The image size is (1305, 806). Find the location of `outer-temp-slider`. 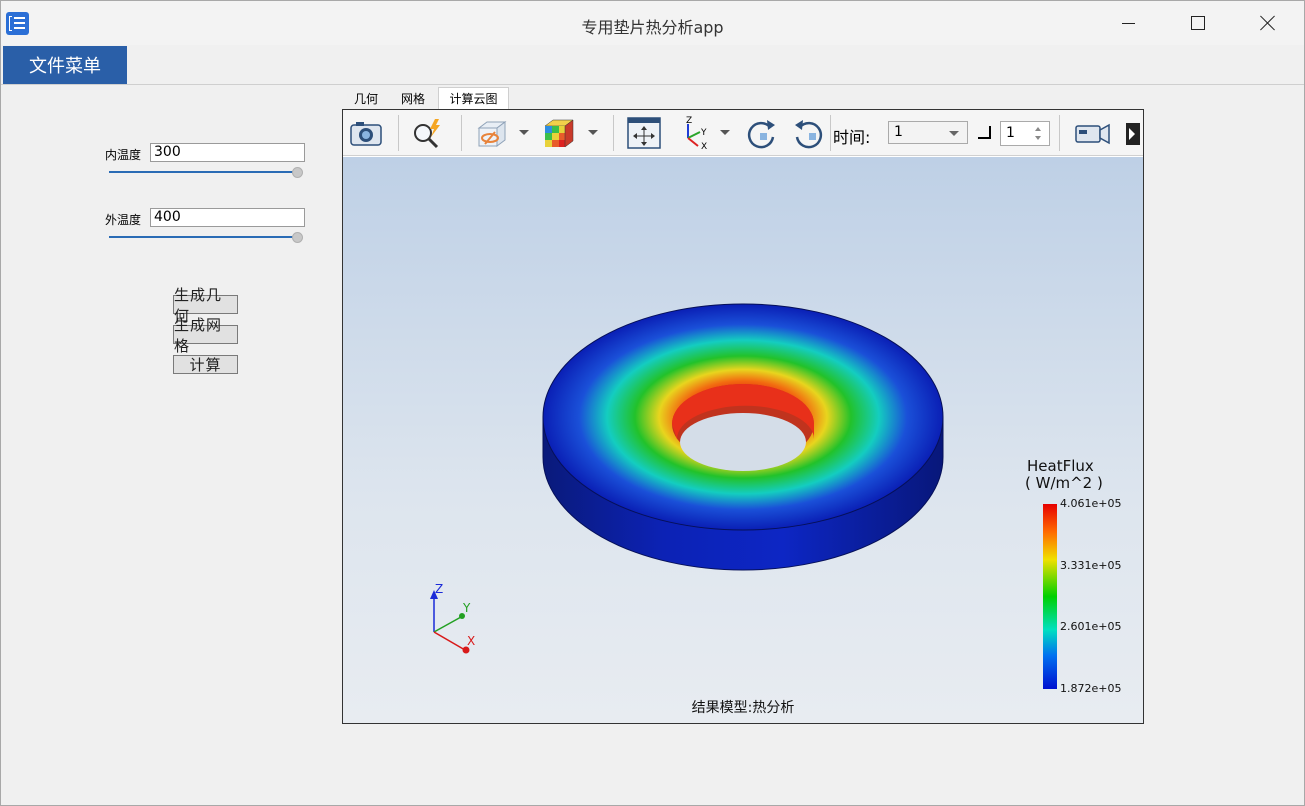

outer-temp-slider is located at coordinates (203, 237).